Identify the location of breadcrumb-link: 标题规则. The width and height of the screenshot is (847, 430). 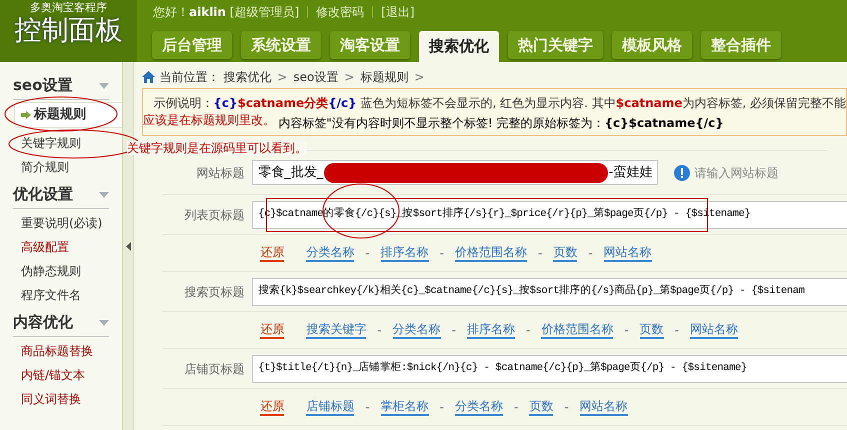
(384, 77).